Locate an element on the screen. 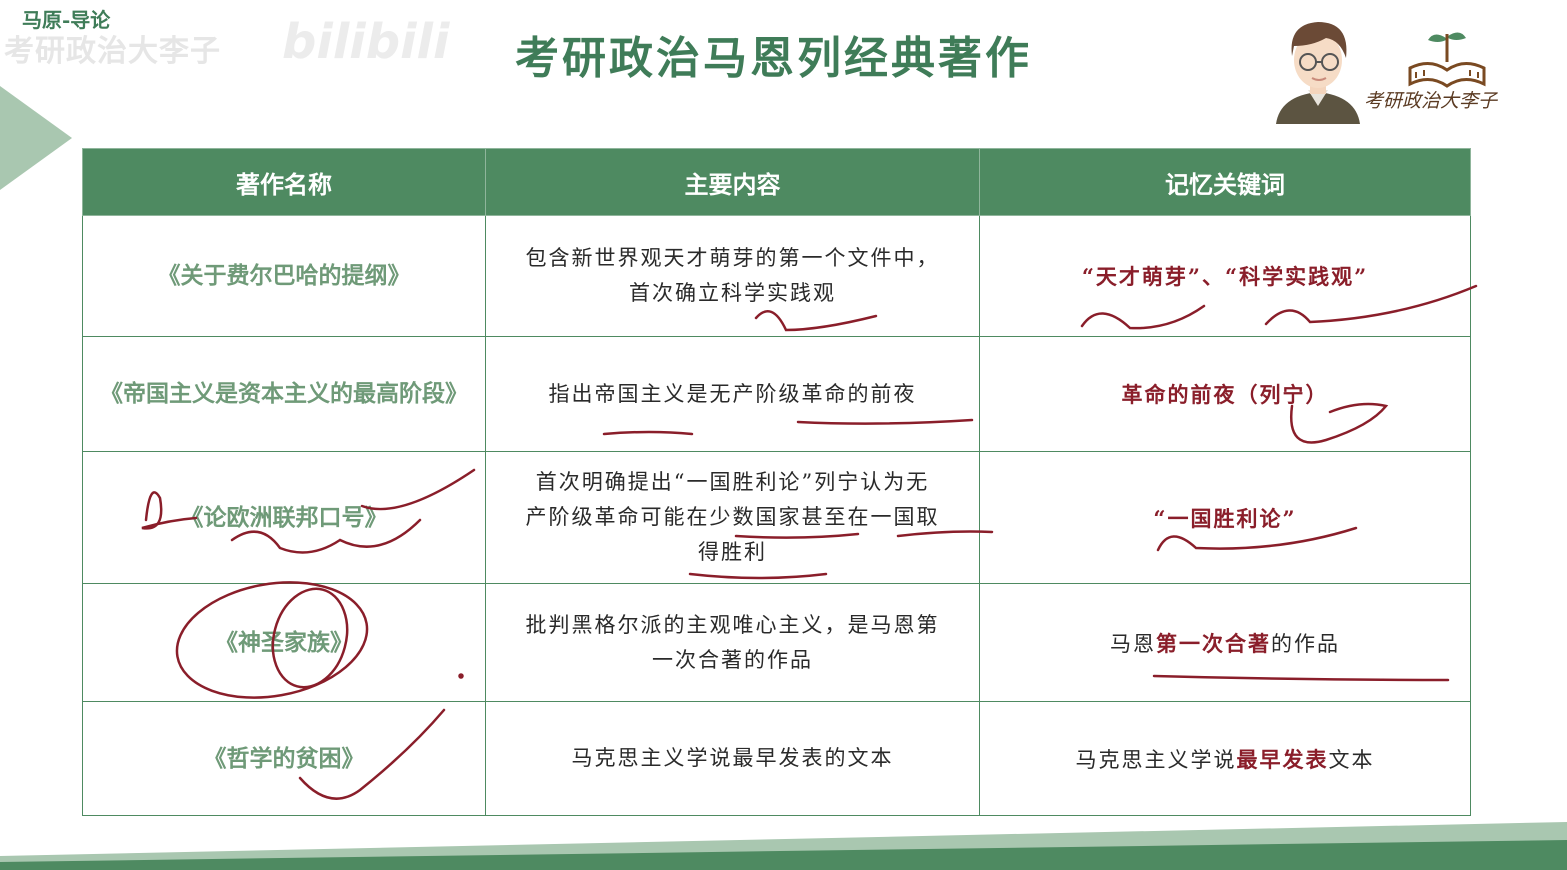 This screenshot has width=1567, height=870. content-line: 一次合著的作品 is located at coordinates (732, 659).